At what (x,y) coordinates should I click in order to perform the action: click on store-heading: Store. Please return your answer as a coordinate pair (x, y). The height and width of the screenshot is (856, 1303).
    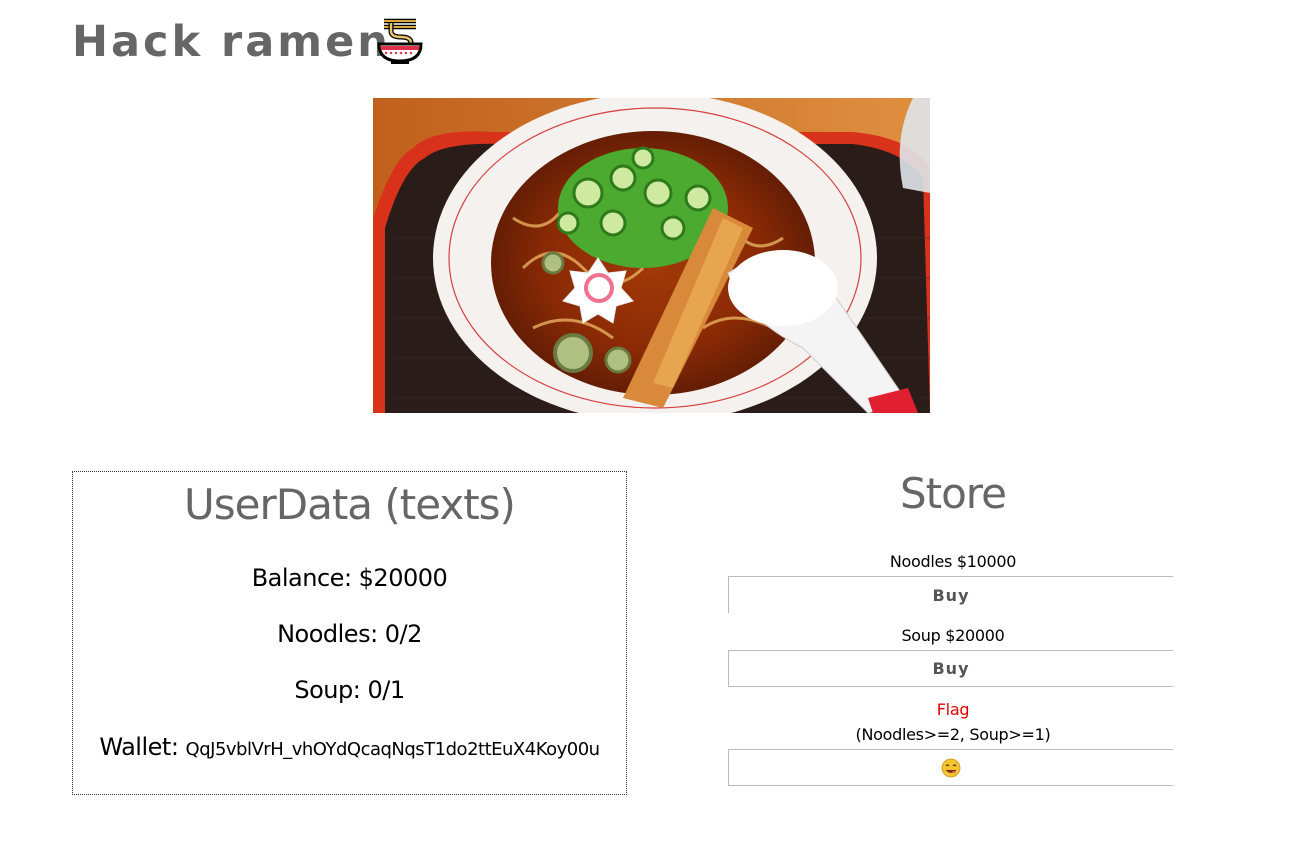
    Looking at the image, I should click on (953, 493).